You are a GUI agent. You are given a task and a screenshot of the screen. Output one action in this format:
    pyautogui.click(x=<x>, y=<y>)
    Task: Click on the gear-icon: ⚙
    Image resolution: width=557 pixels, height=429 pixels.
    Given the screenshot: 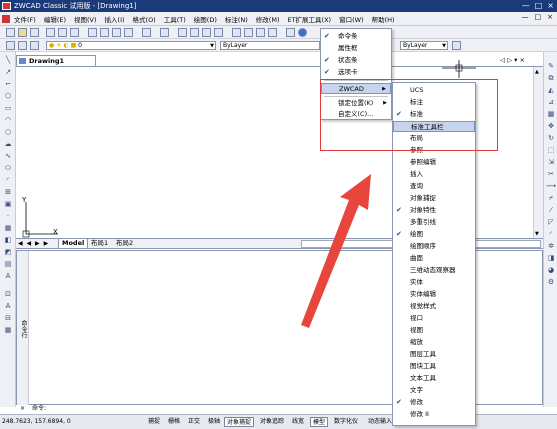 What is the action you would take?
    pyautogui.click(x=551, y=282)
    